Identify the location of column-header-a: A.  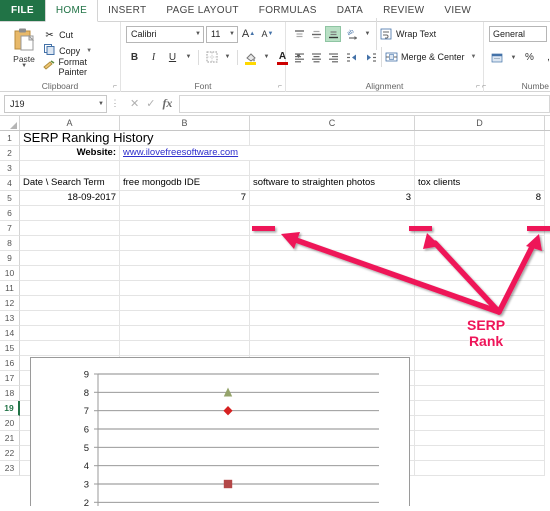
(70, 123).